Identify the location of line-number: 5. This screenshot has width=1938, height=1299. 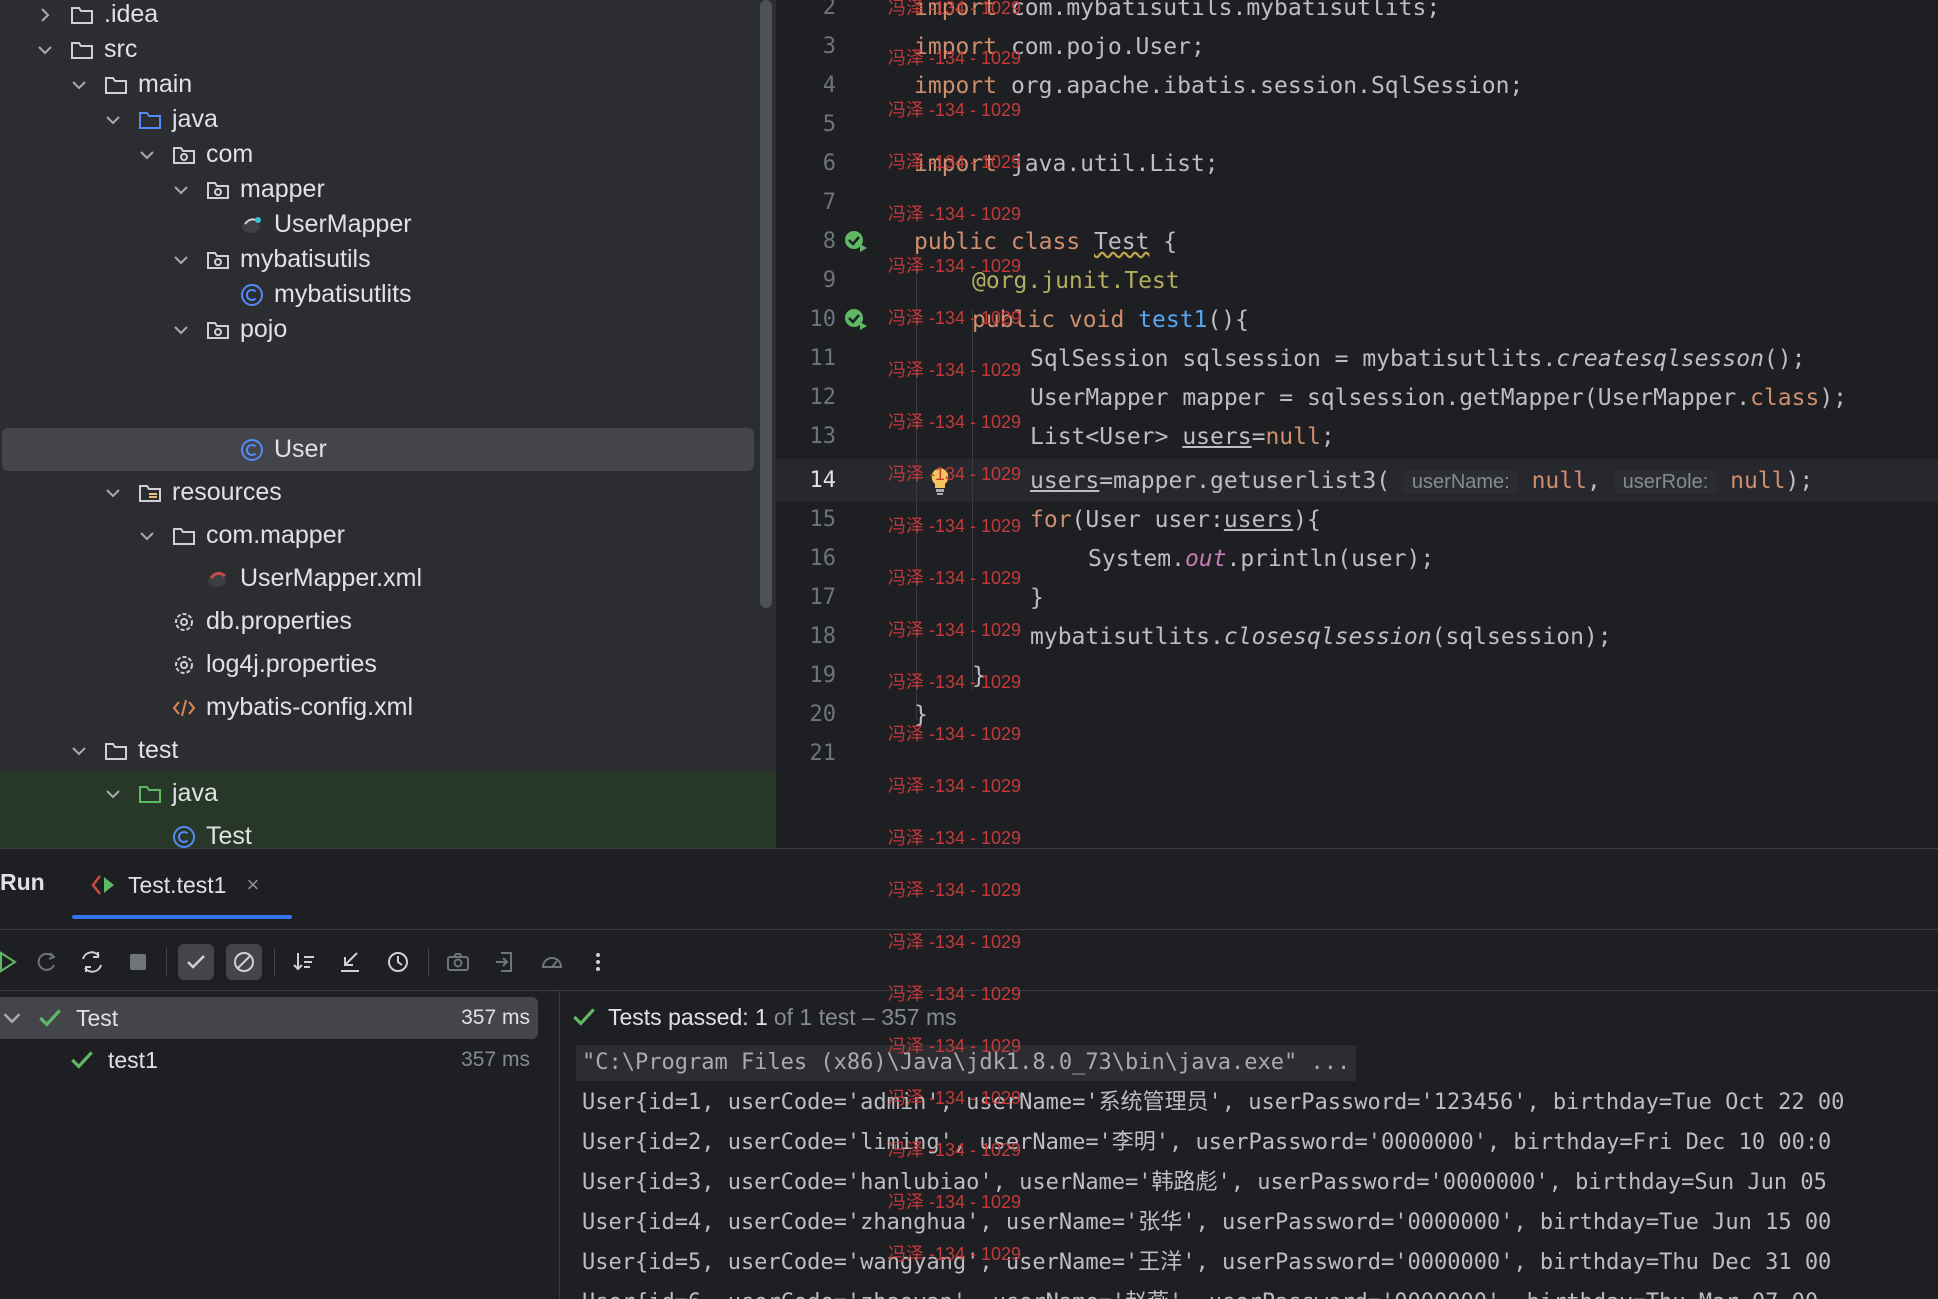
(829, 124).